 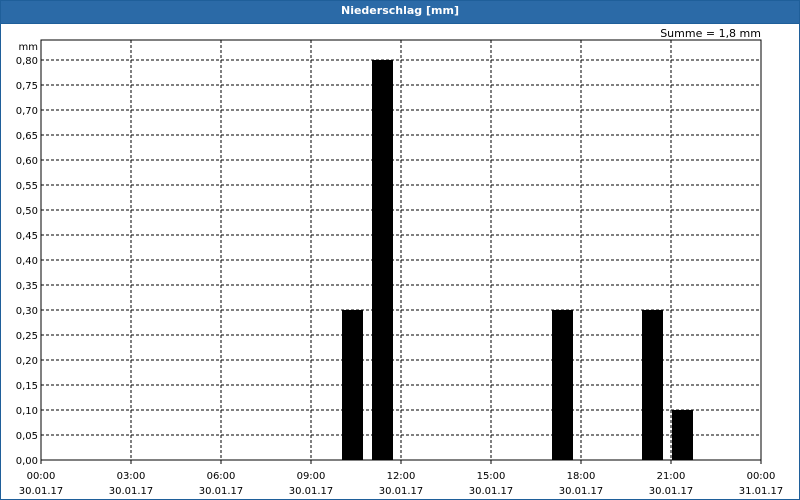 I want to click on y-tick-label: 0,65, so click(x=27, y=136).